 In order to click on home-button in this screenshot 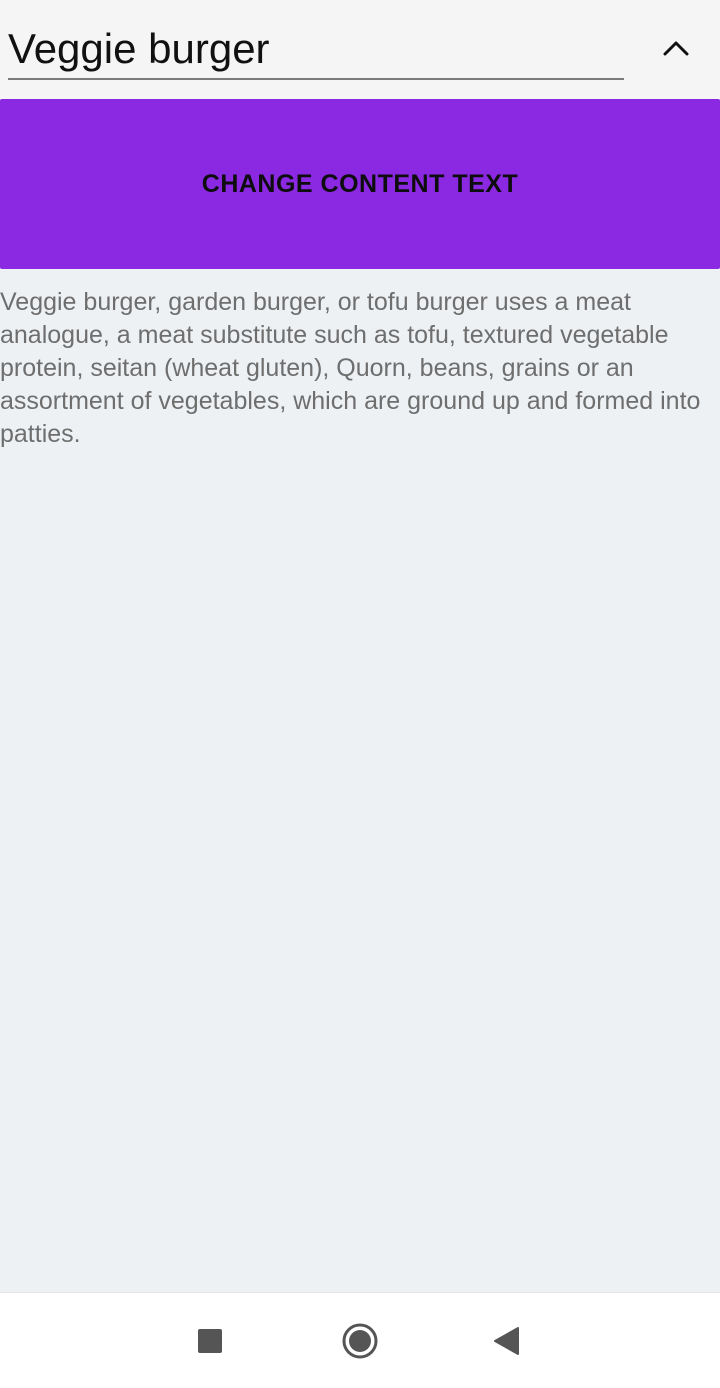, I will do `click(360, 1341)`.